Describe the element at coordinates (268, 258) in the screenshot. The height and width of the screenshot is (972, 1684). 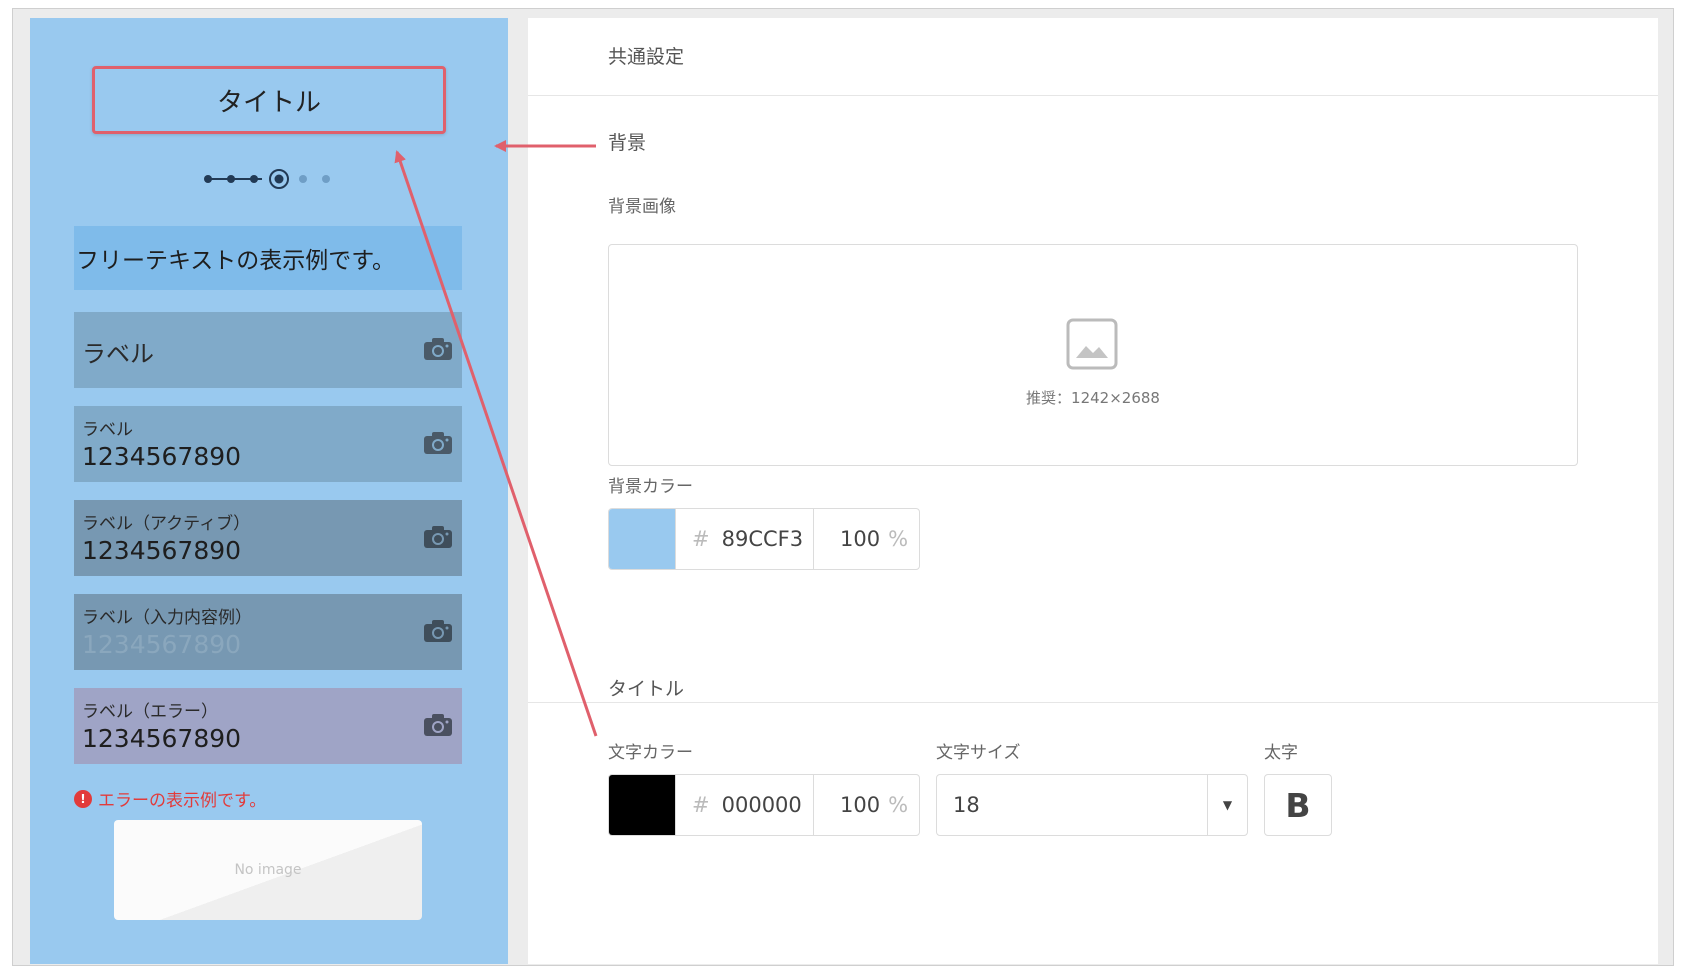
I see `free-text-example: フリーテキストの表示例です。` at that location.